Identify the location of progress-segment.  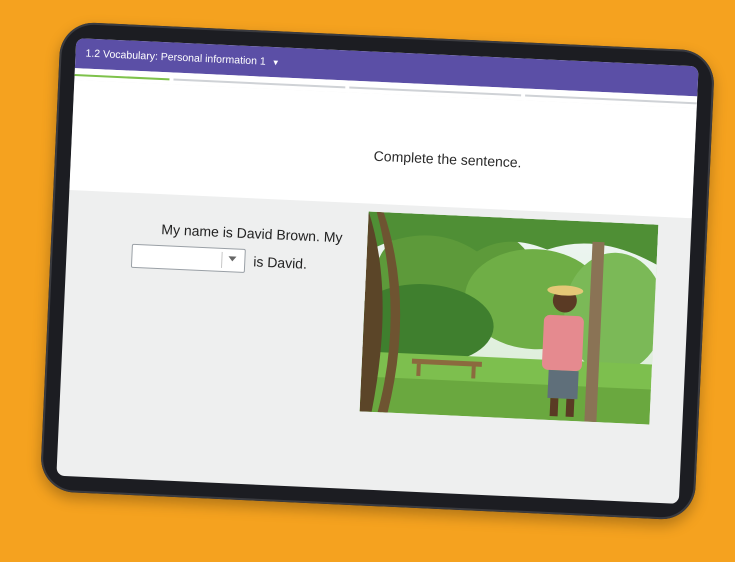
(122, 77).